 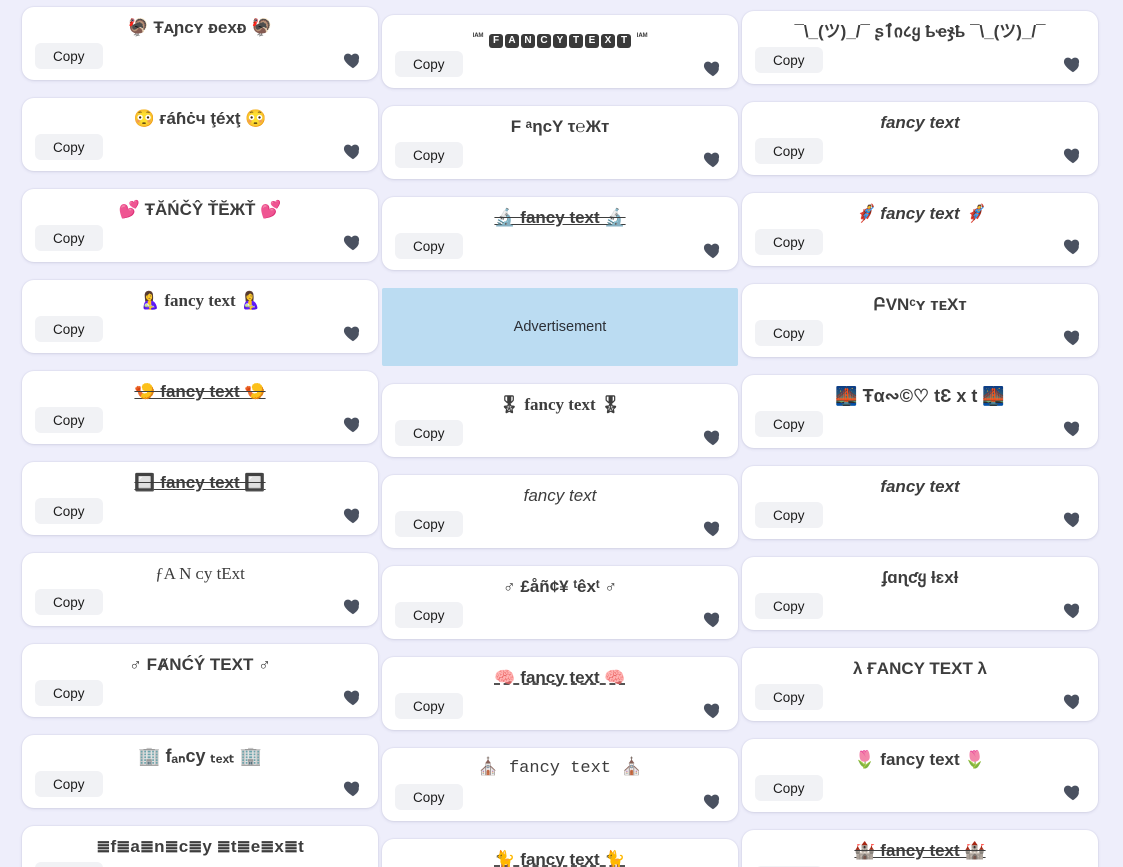 What do you see at coordinates (560, 142) in the screenshot?
I see `fancy-text-card: F ᵃηcY τ℮Жт Copy` at bounding box center [560, 142].